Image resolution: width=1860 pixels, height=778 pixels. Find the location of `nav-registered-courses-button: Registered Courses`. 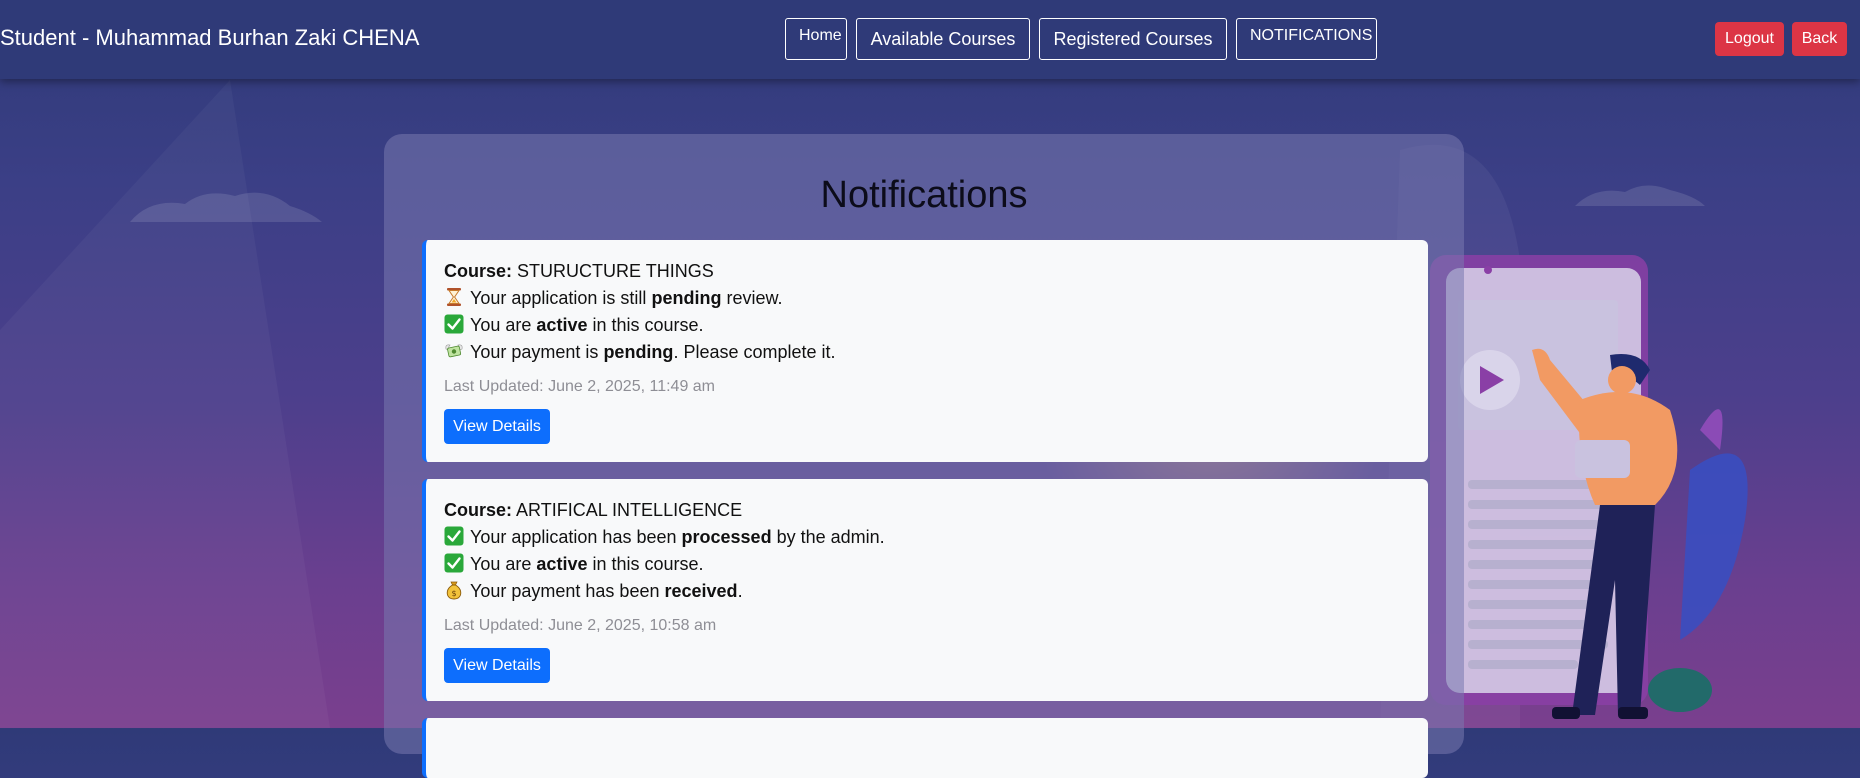

nav-registered-courses-button: Registered Courses is located at coordinates (1133, 39).